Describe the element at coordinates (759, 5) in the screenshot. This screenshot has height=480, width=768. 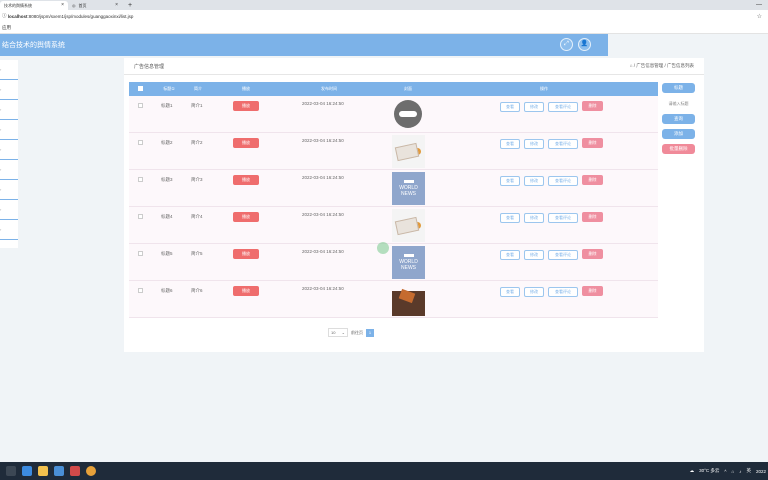
I see `minimize-icon: —` at that location.